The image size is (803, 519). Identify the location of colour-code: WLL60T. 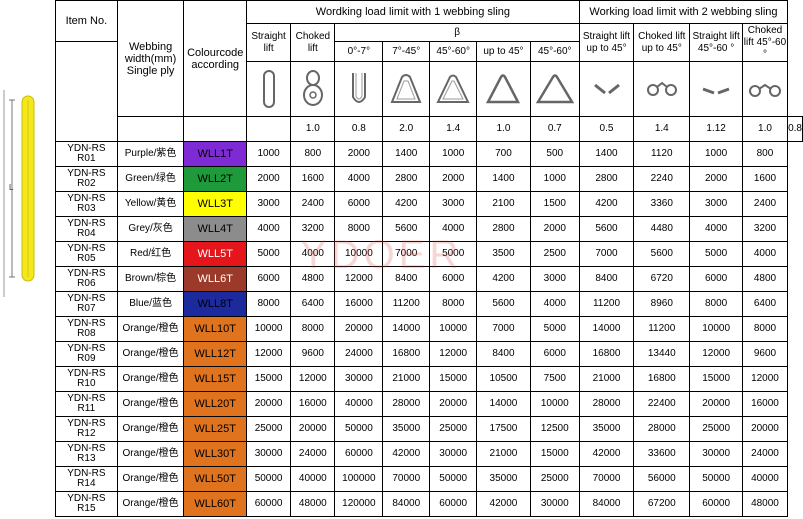
(215, 504).